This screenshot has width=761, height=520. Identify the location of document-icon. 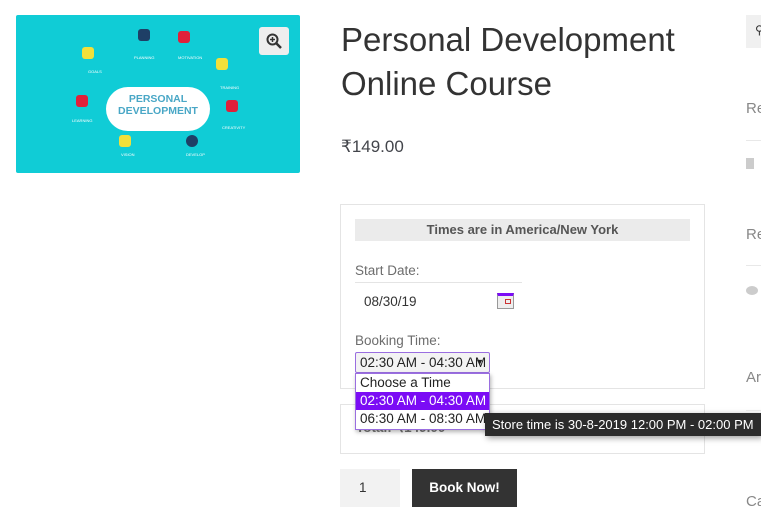
(750, 163).